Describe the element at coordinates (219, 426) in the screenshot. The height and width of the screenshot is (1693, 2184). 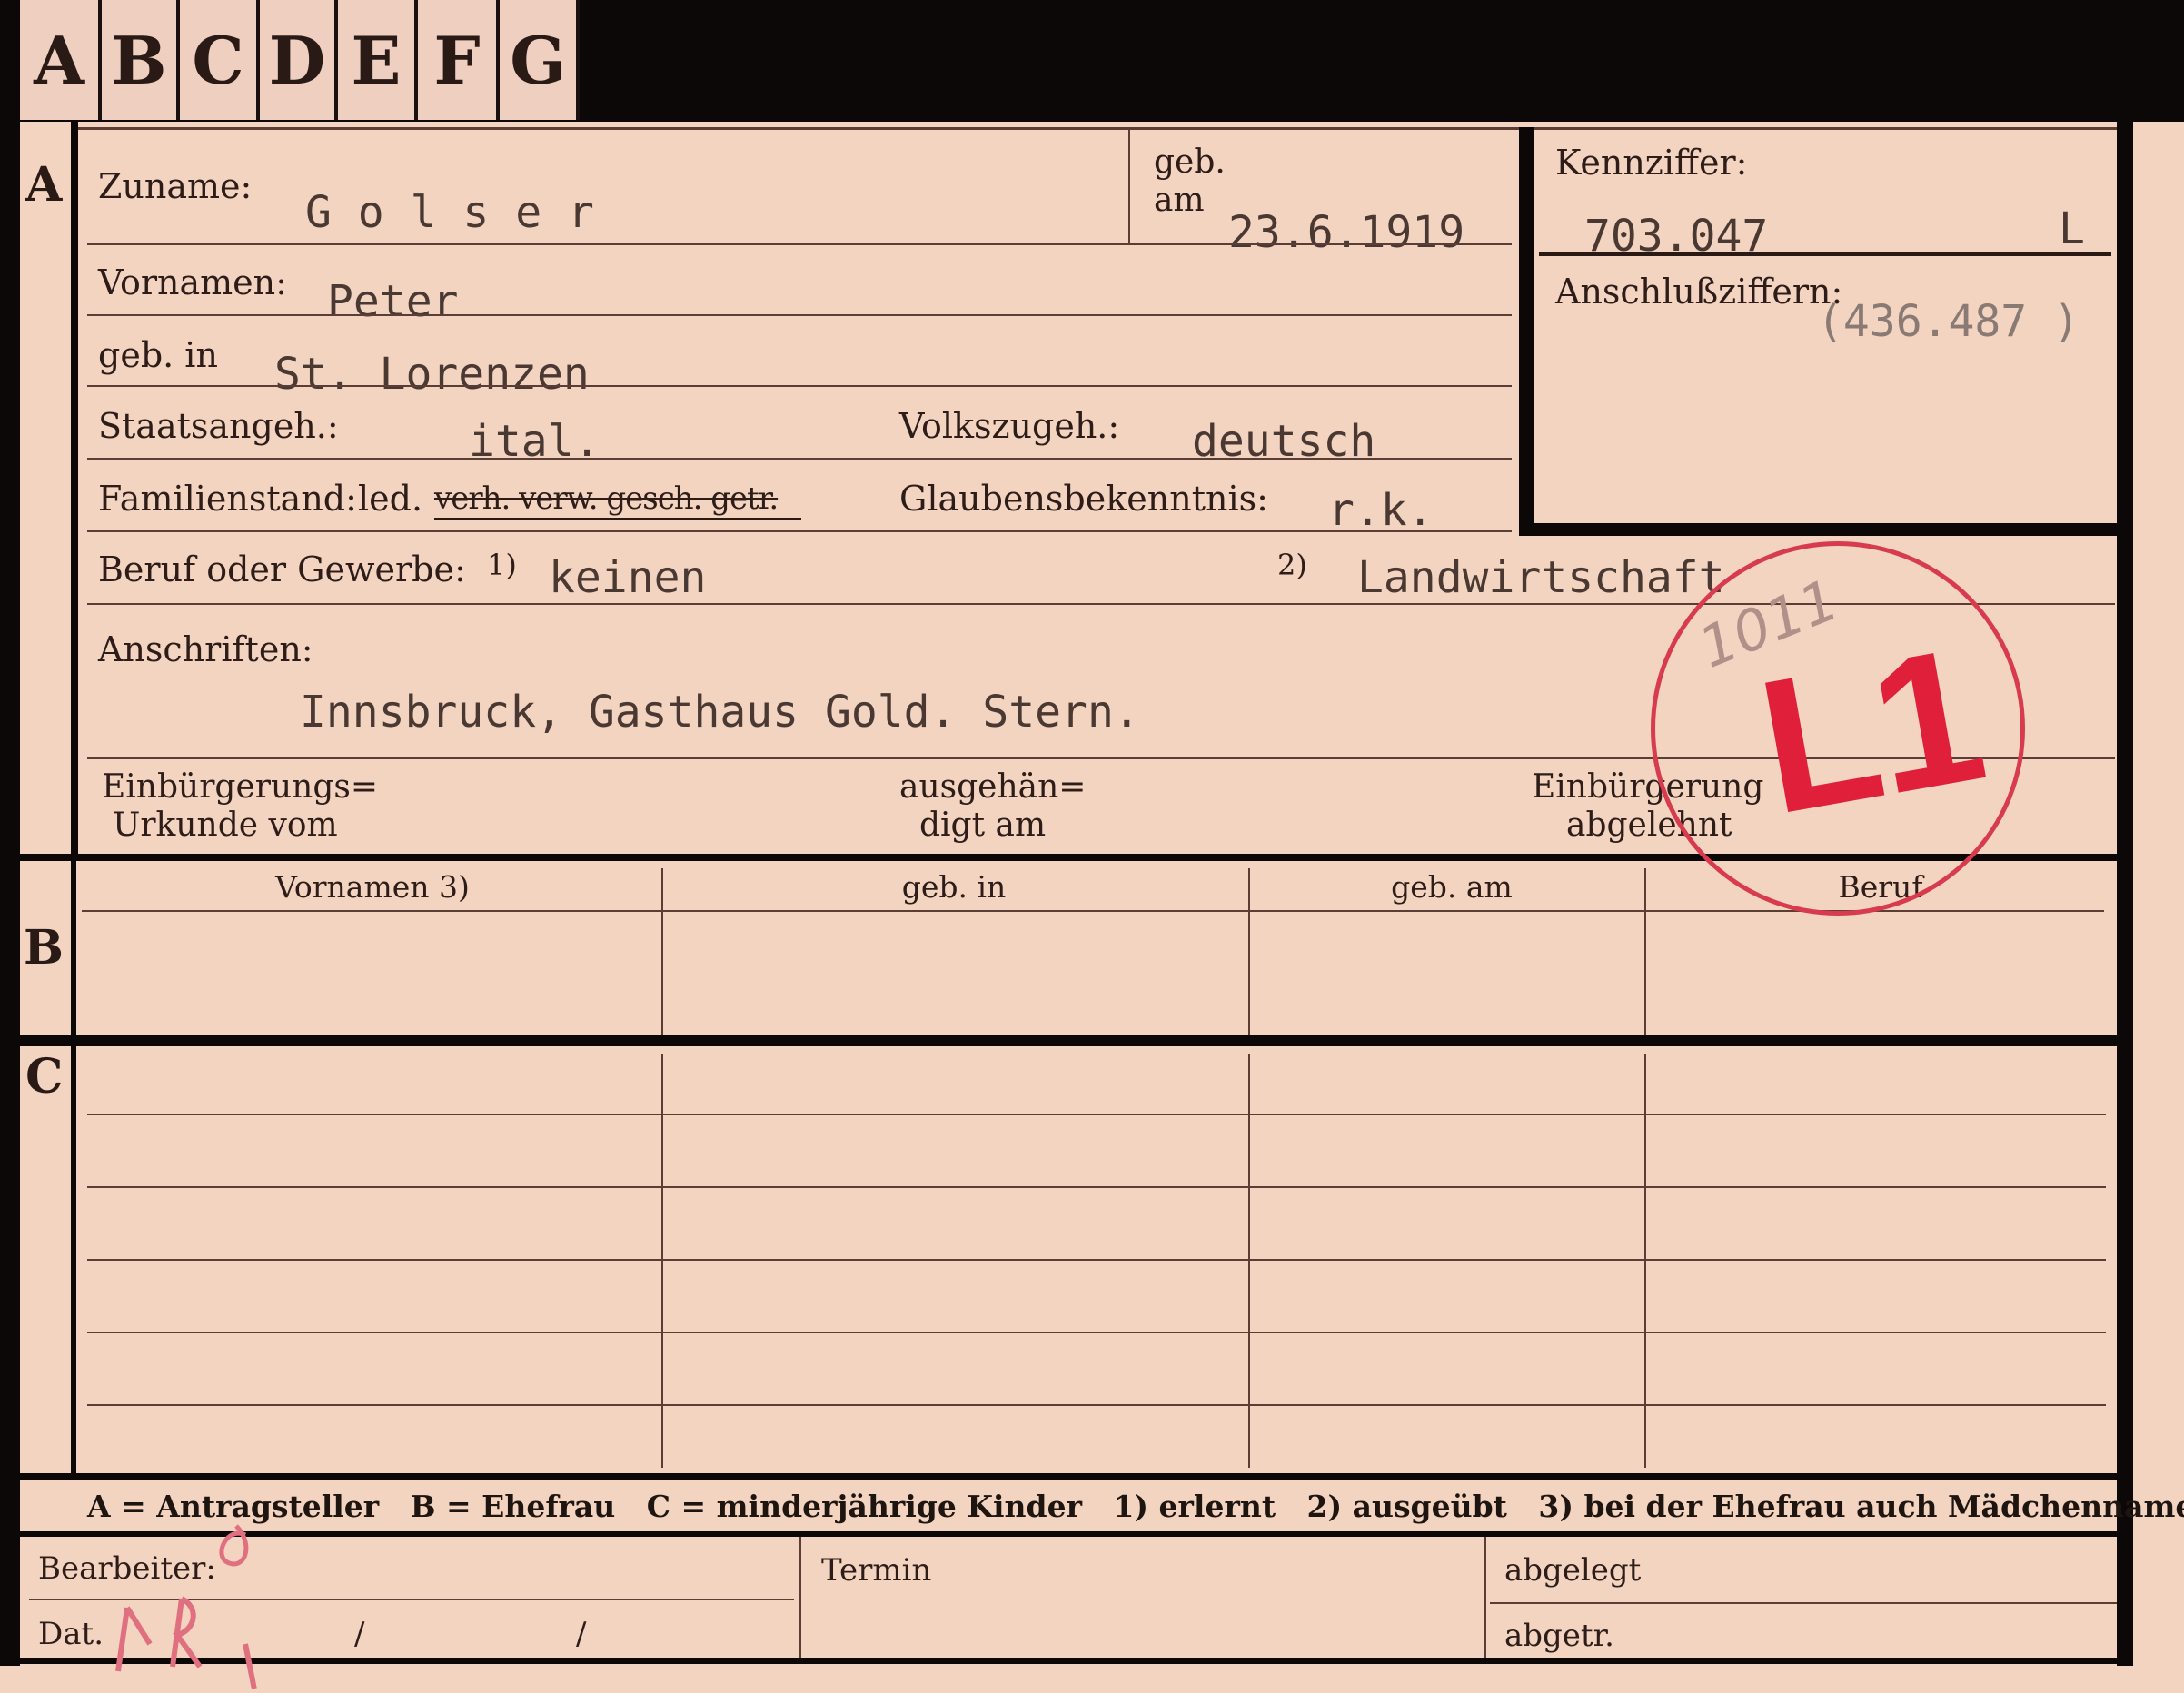
I see `staatsangeh-label: Staatsangeh.:` at that location.